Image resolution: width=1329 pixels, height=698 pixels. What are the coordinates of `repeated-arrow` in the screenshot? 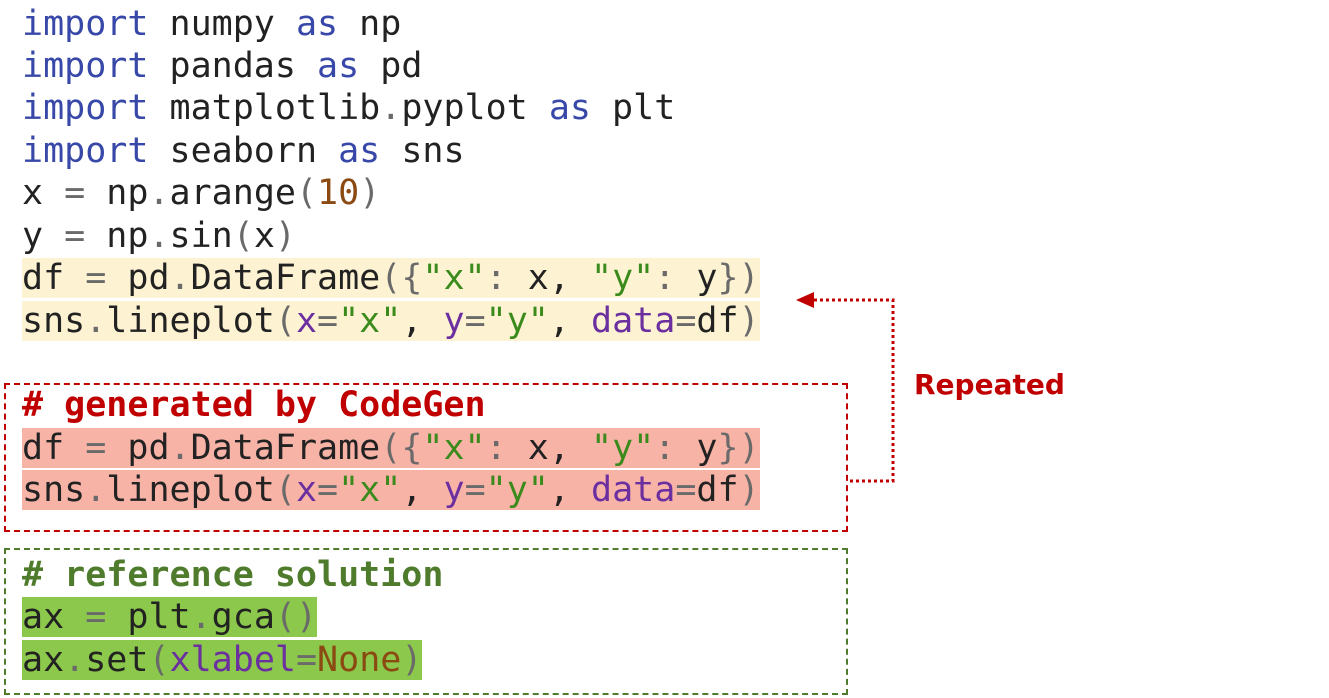 It's located at (845, 387).